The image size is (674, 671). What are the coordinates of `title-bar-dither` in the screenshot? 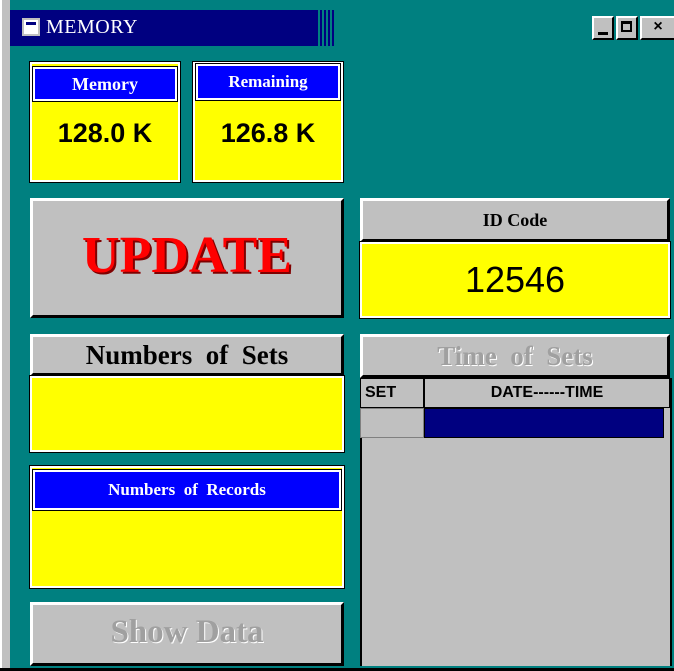 It's located at (325, 28).